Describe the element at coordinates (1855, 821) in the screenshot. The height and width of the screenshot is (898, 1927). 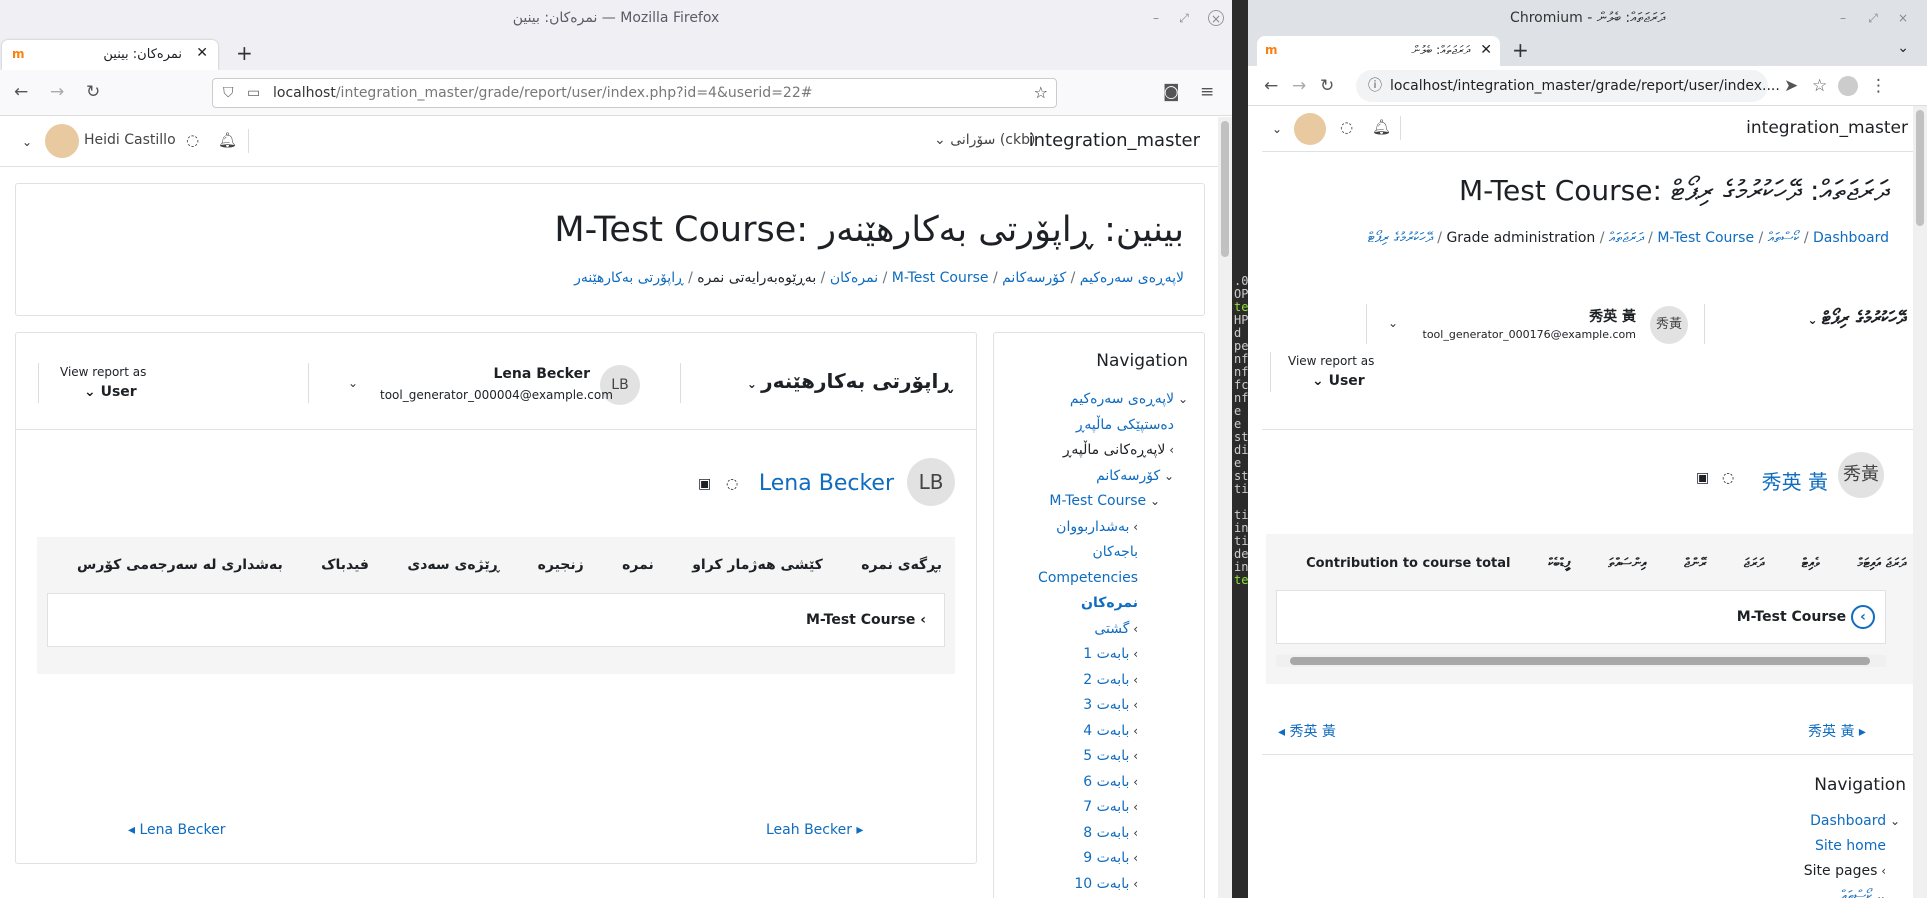
I see `nav-item: Dashboard ⌄` at that location.